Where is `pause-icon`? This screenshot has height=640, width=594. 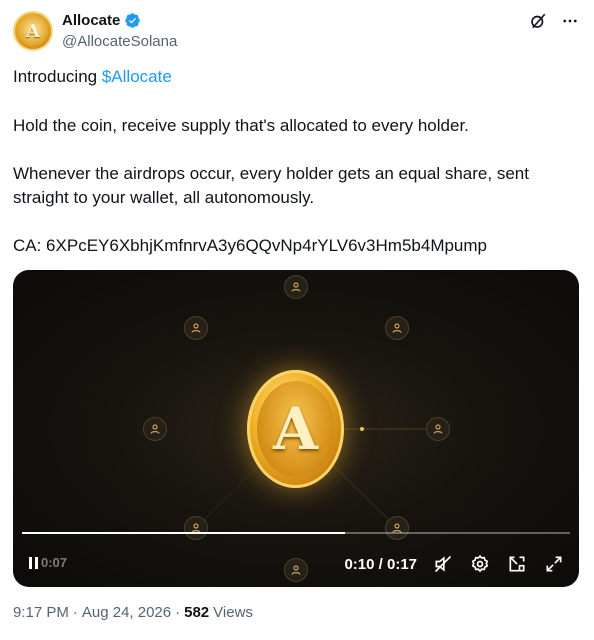
pause-icon is located at coordinates (34, 562).